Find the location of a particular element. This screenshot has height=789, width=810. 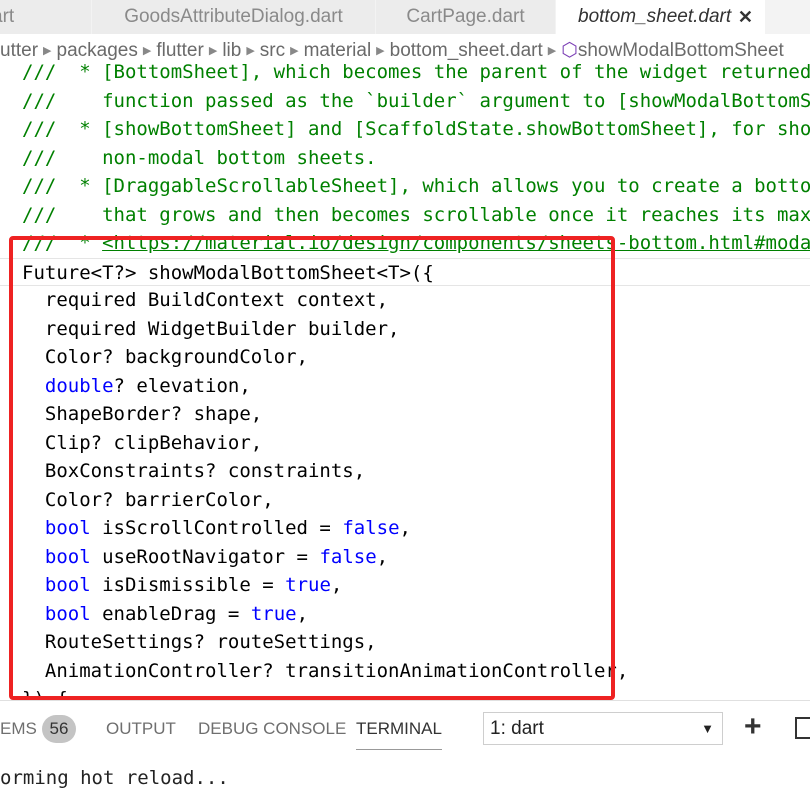

code-line: /// non-modal bottom sheets. is located at coordinates (405, 158).